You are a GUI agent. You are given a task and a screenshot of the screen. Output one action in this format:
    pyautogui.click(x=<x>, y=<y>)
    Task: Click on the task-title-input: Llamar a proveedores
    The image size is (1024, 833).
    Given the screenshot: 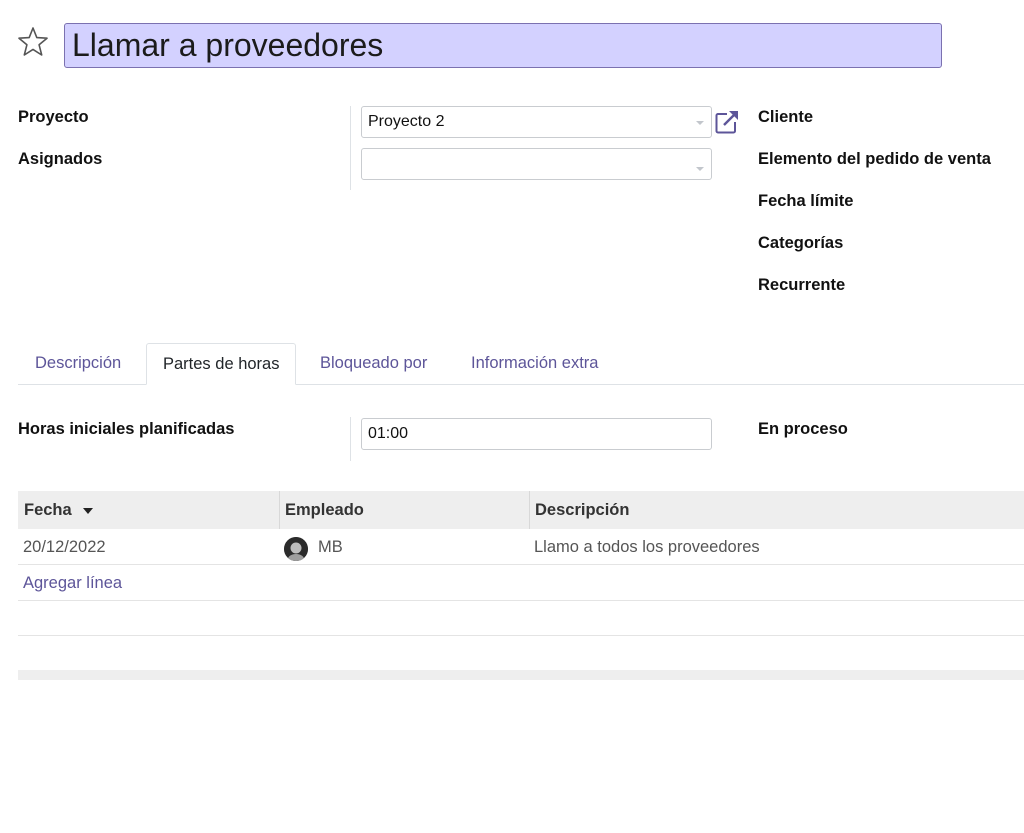 What is the action you would take?
    pyautogui.click(x=503, y=45)
    